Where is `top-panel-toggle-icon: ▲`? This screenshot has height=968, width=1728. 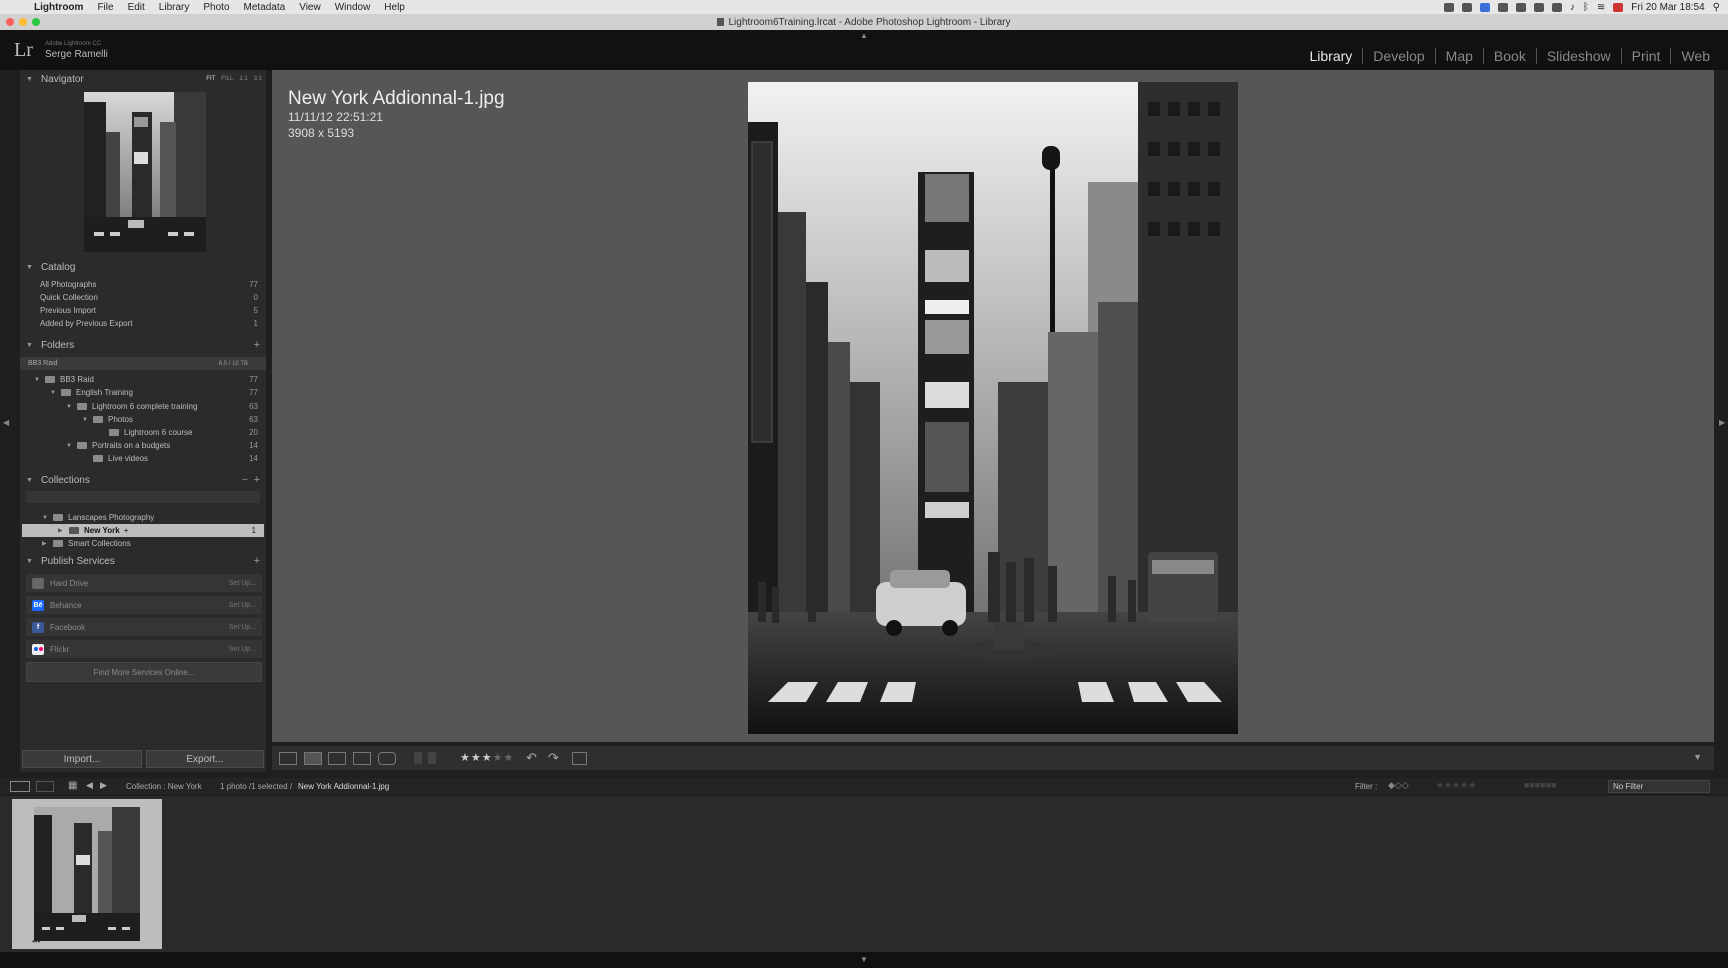 top-panel-toggle-icon: ▲ is located at coordinates (864, 35).